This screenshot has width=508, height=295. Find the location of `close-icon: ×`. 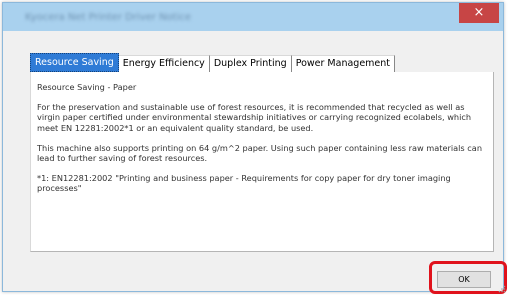

close-icon: × is located at coordinates (479, 12).